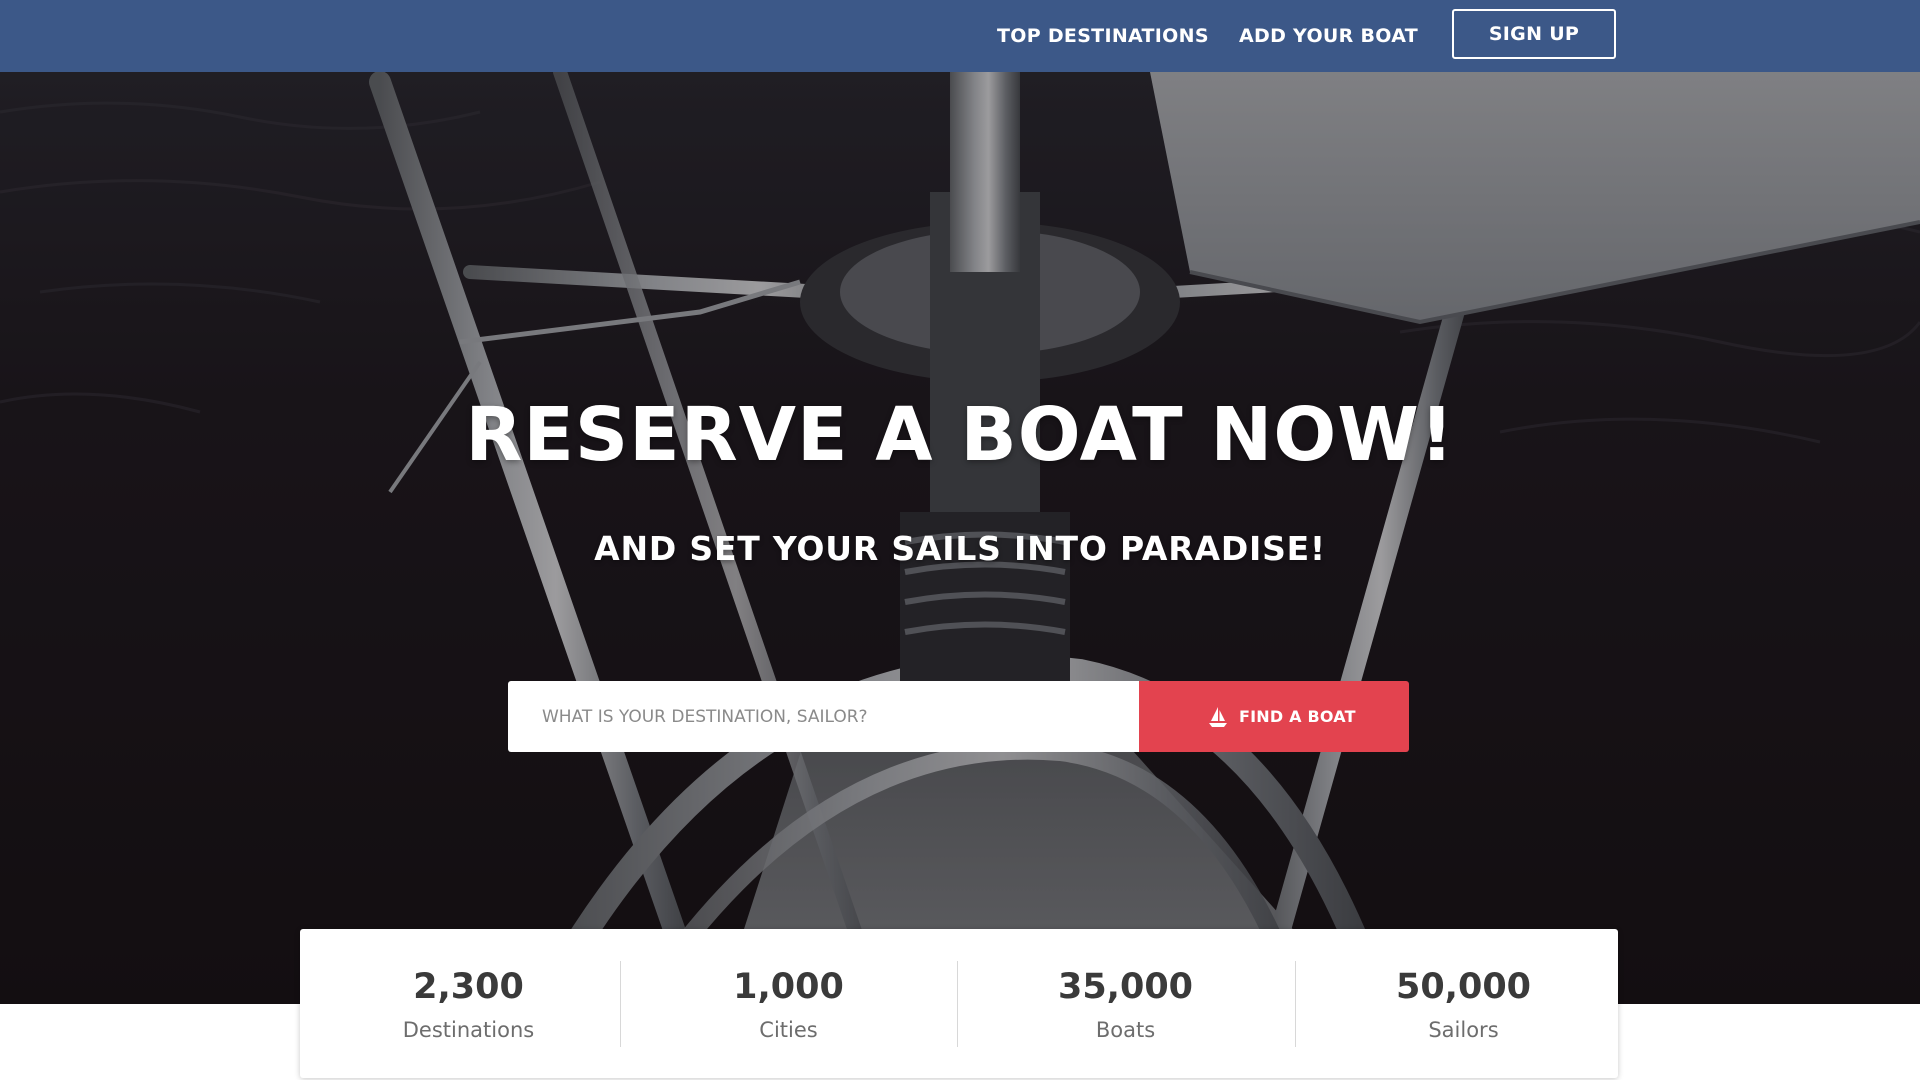 This screenshot has height=1080, width=1920. I want to click on stat-boats: 35,000 Boats, so click(1125, 1003).